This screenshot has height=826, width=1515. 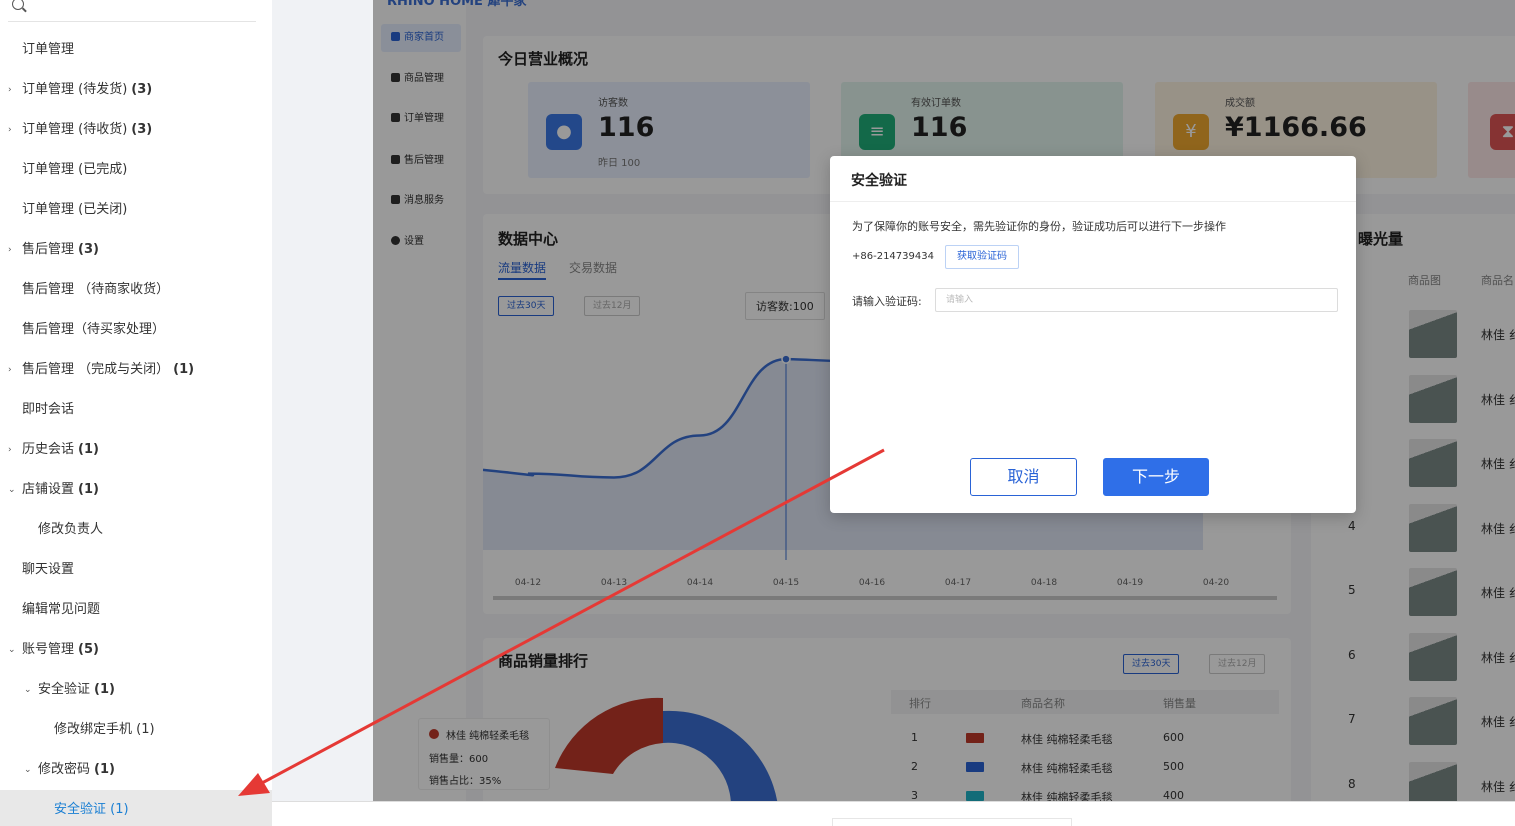 I want to click on tree-item-label: 修改绑定手机 (1), so click(x=104, y=729).